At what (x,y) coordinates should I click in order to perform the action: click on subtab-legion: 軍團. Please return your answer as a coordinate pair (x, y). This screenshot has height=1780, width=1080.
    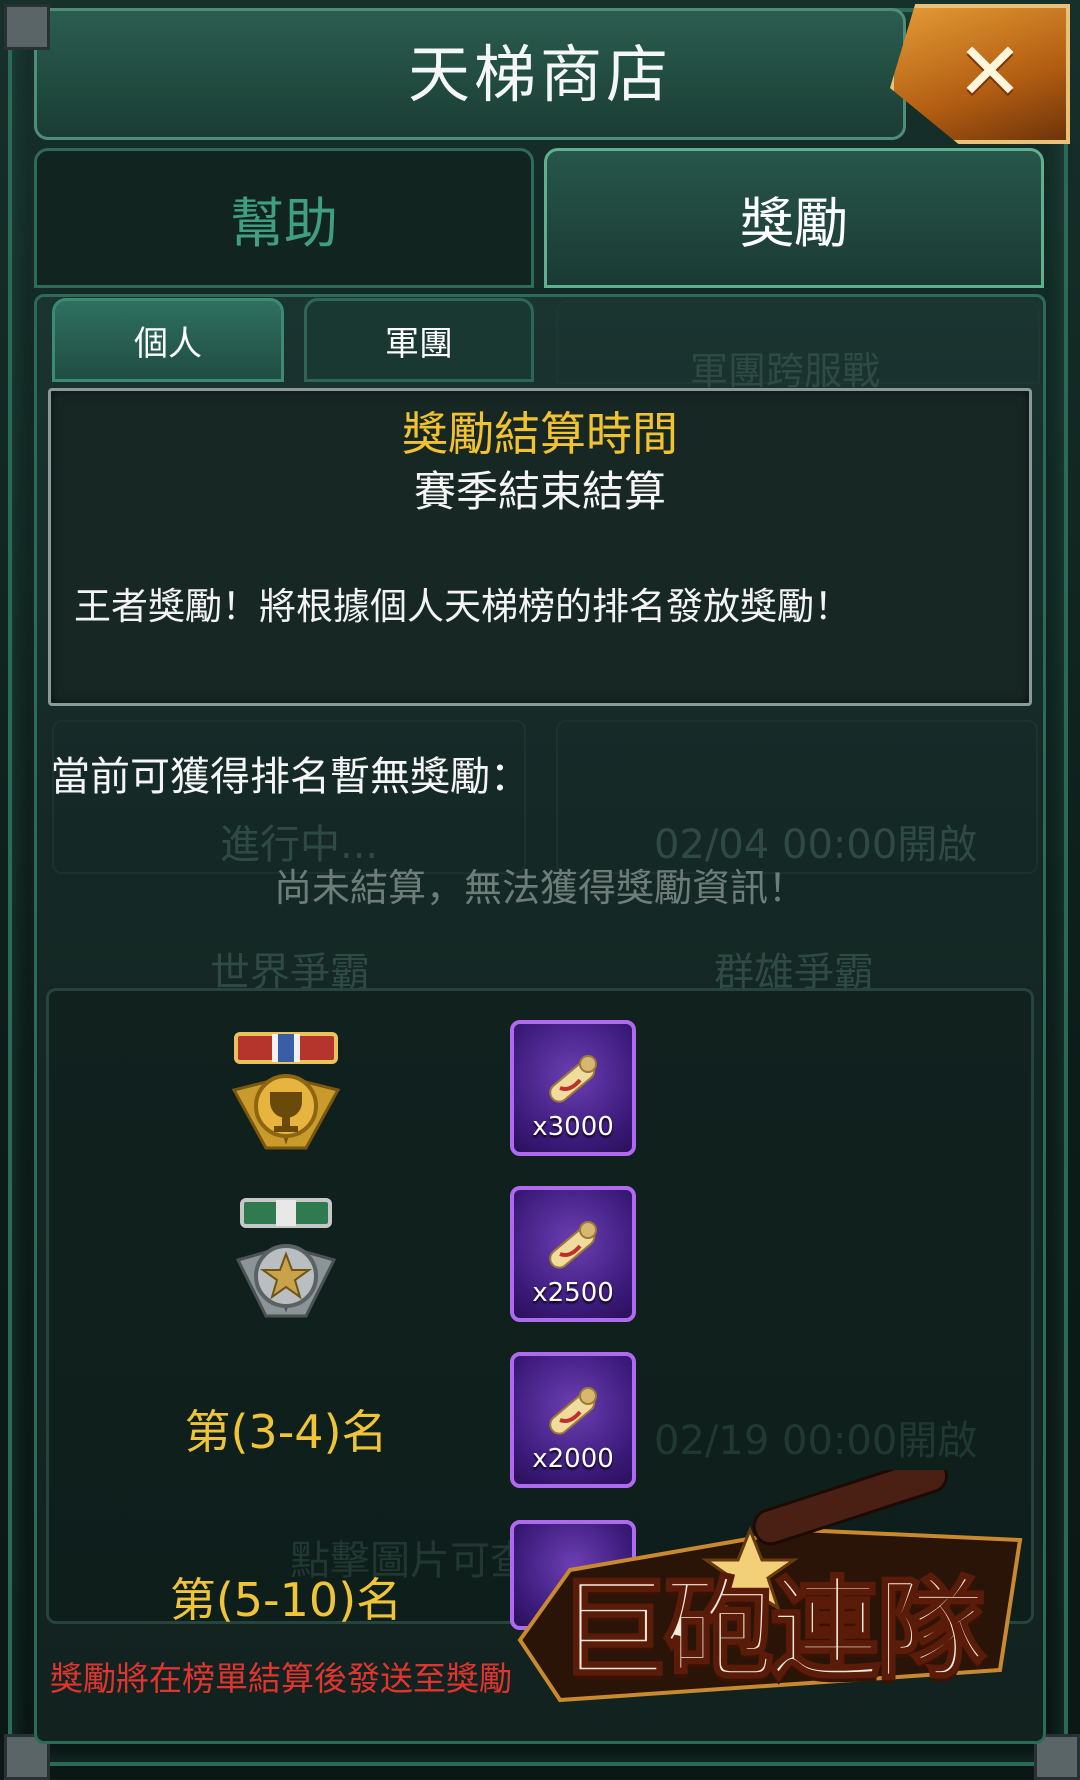
    Looking at the image, I should click on (419, 340).